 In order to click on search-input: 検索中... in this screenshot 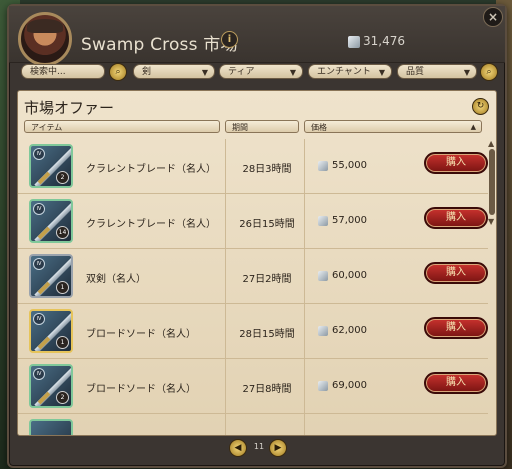, I will do `click(63, 71)`.